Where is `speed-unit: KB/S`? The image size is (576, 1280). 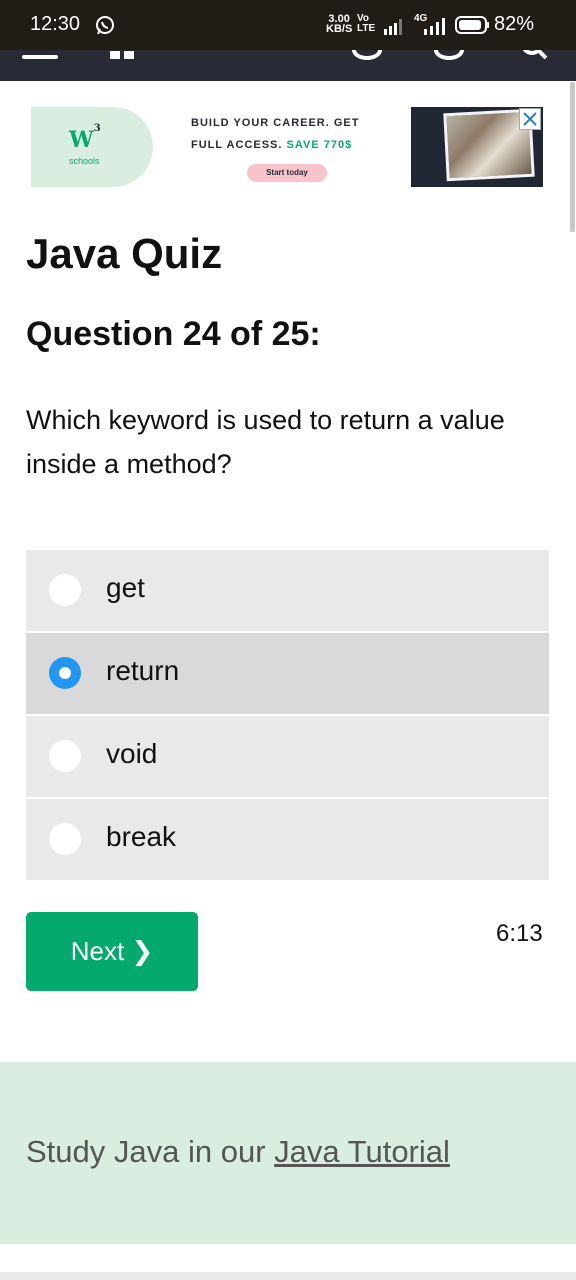
speed-unit: KB/S is located at coordinates (339, 29).